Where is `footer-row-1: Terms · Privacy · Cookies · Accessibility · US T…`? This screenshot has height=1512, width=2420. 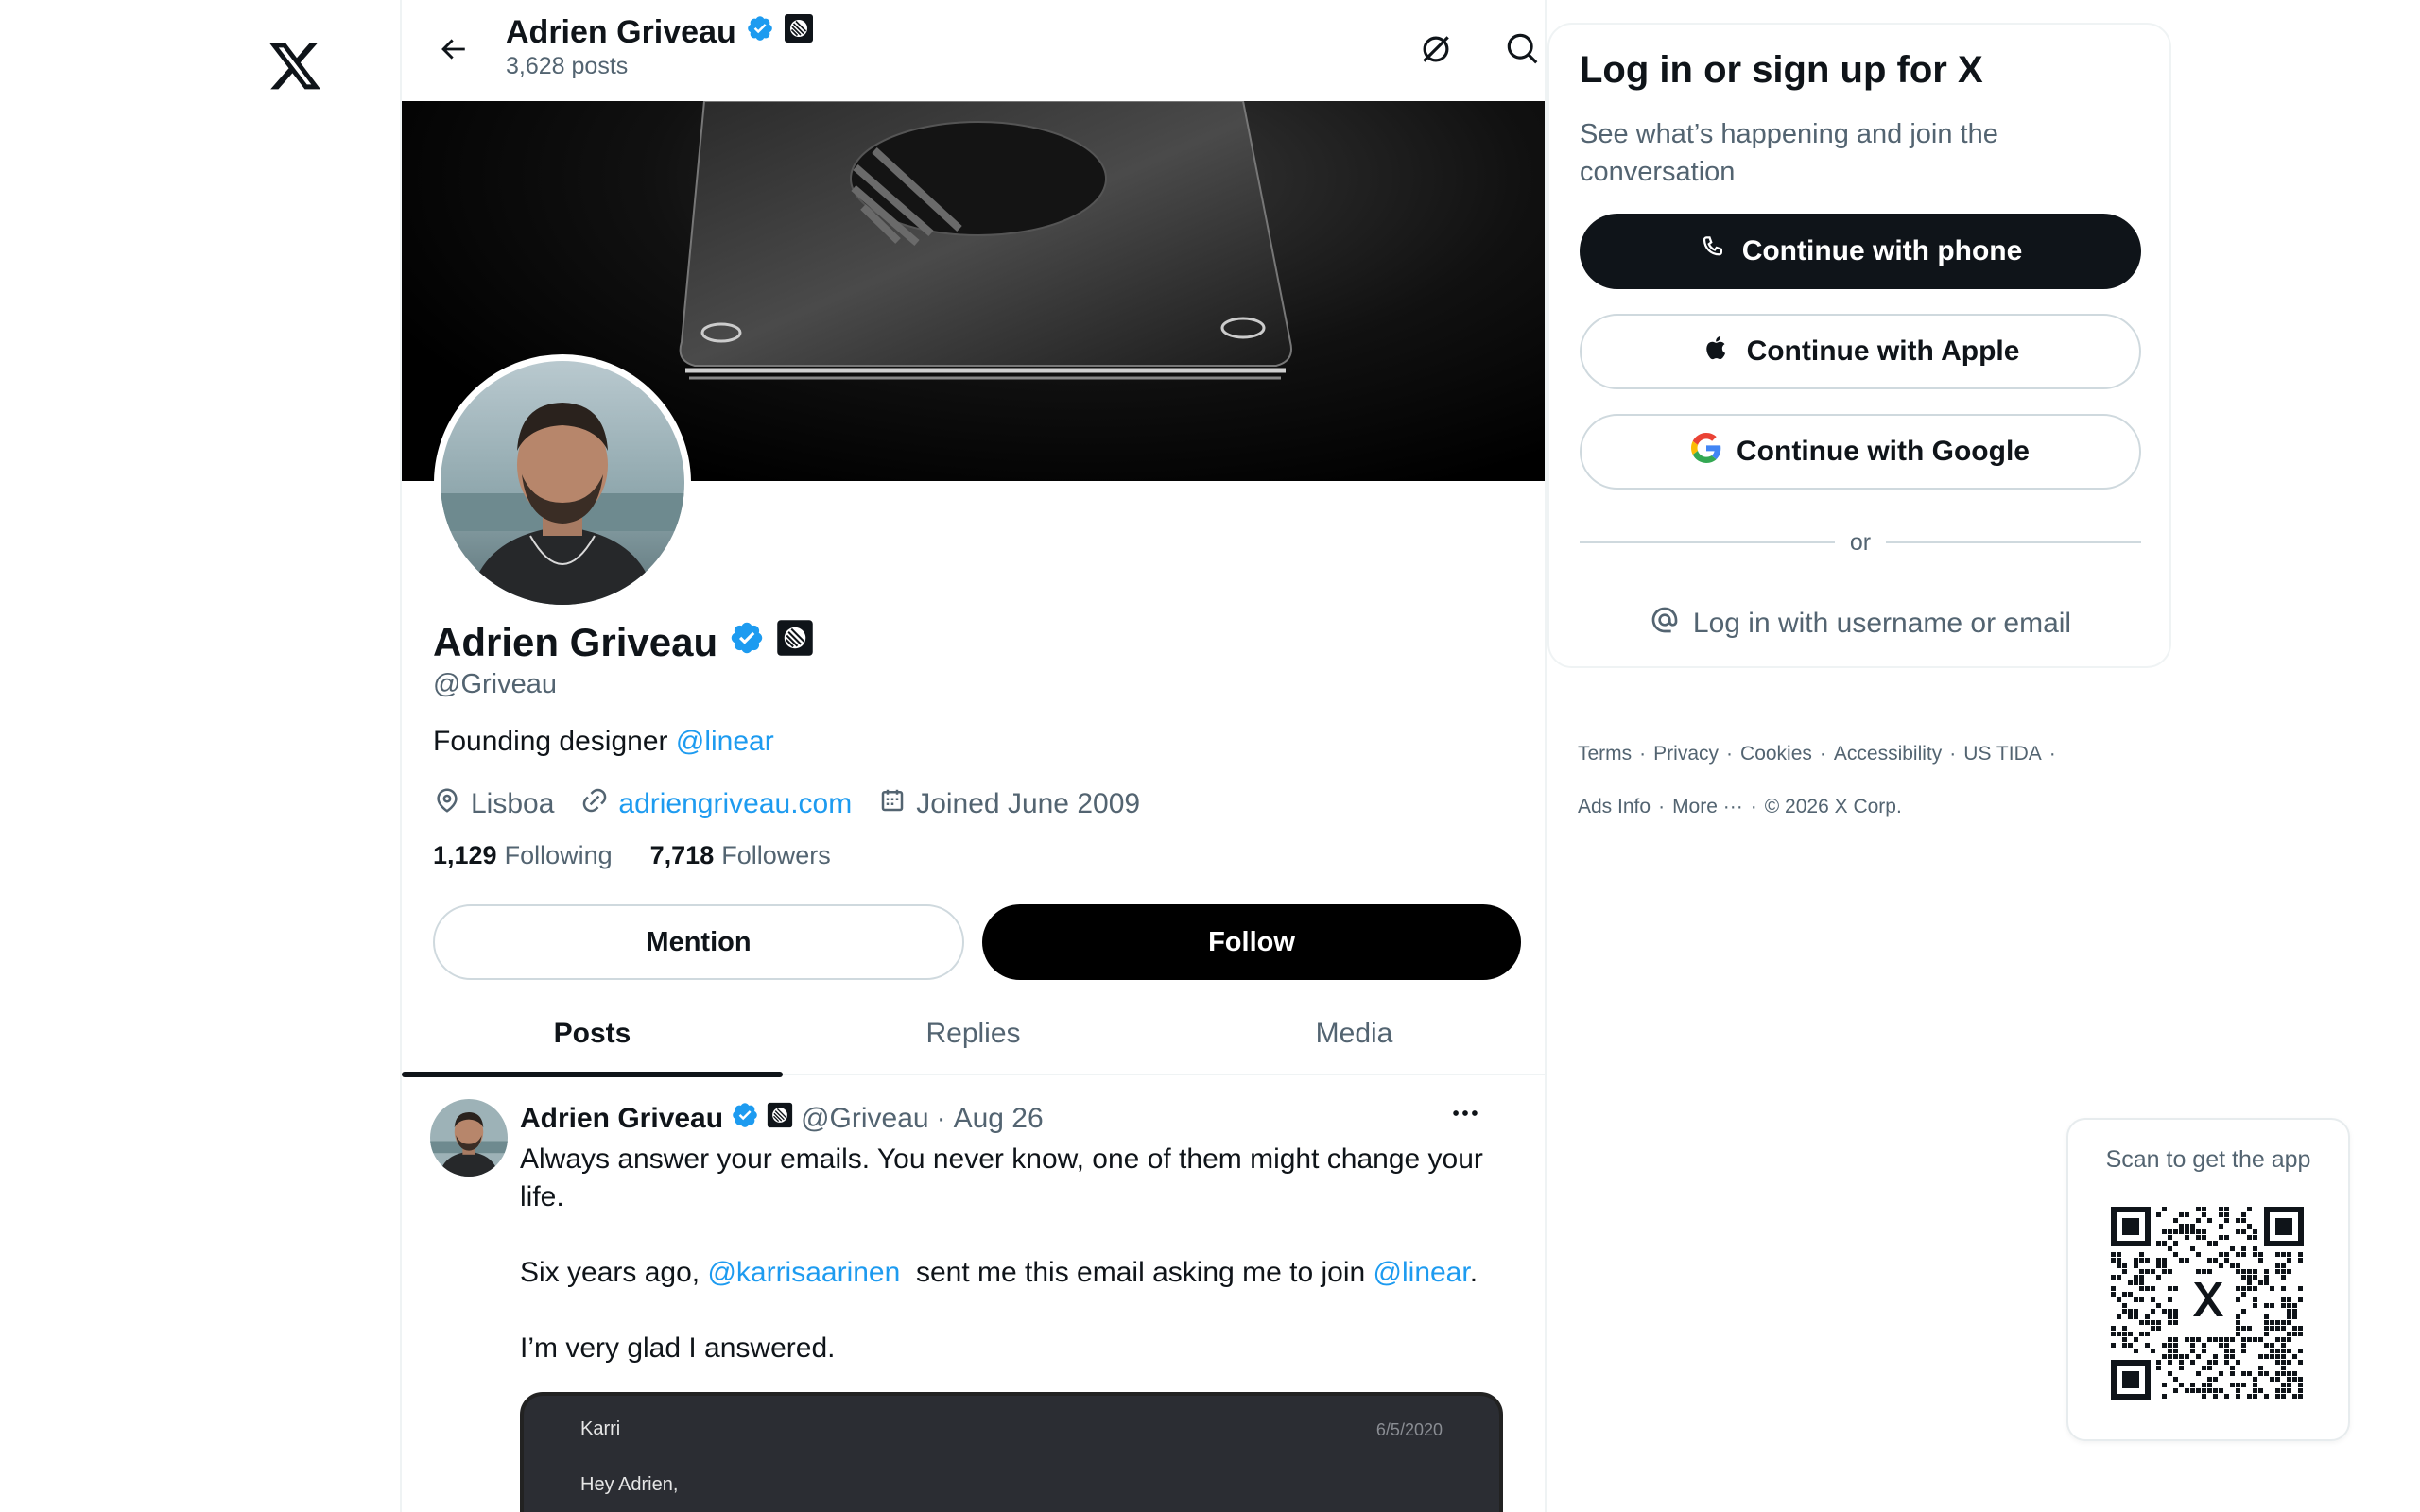
footer-row-1: Terms · Privacy · Cookies · Accessibility · US T… is located at coordinates (1817, 754).